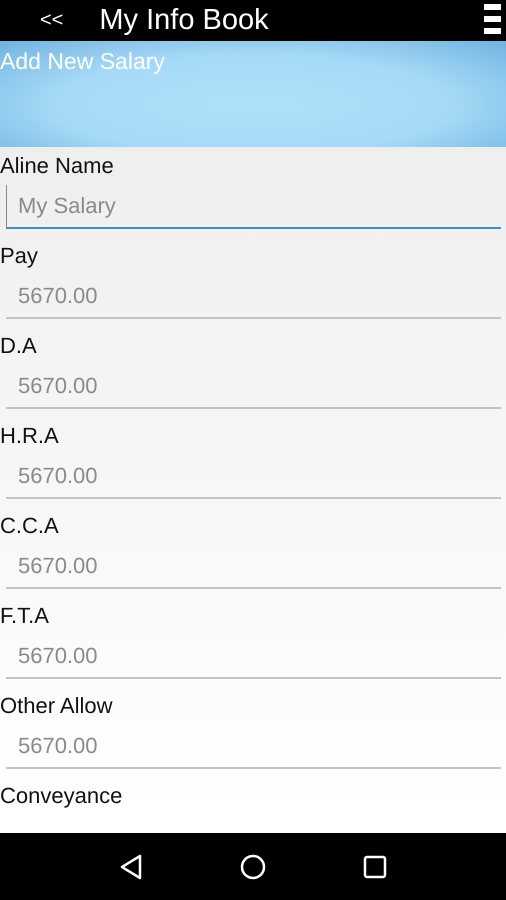  I want to click on field-label: Other Allow, so click(56, 706).